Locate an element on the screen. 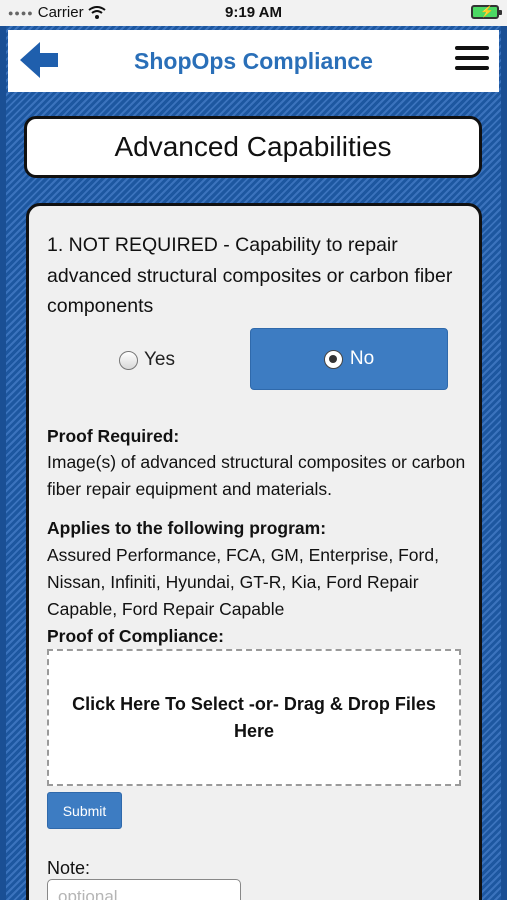 This screenshot has width=507, height=900. app-title: ShopOps Compliance is located at coordinates (253, 61).